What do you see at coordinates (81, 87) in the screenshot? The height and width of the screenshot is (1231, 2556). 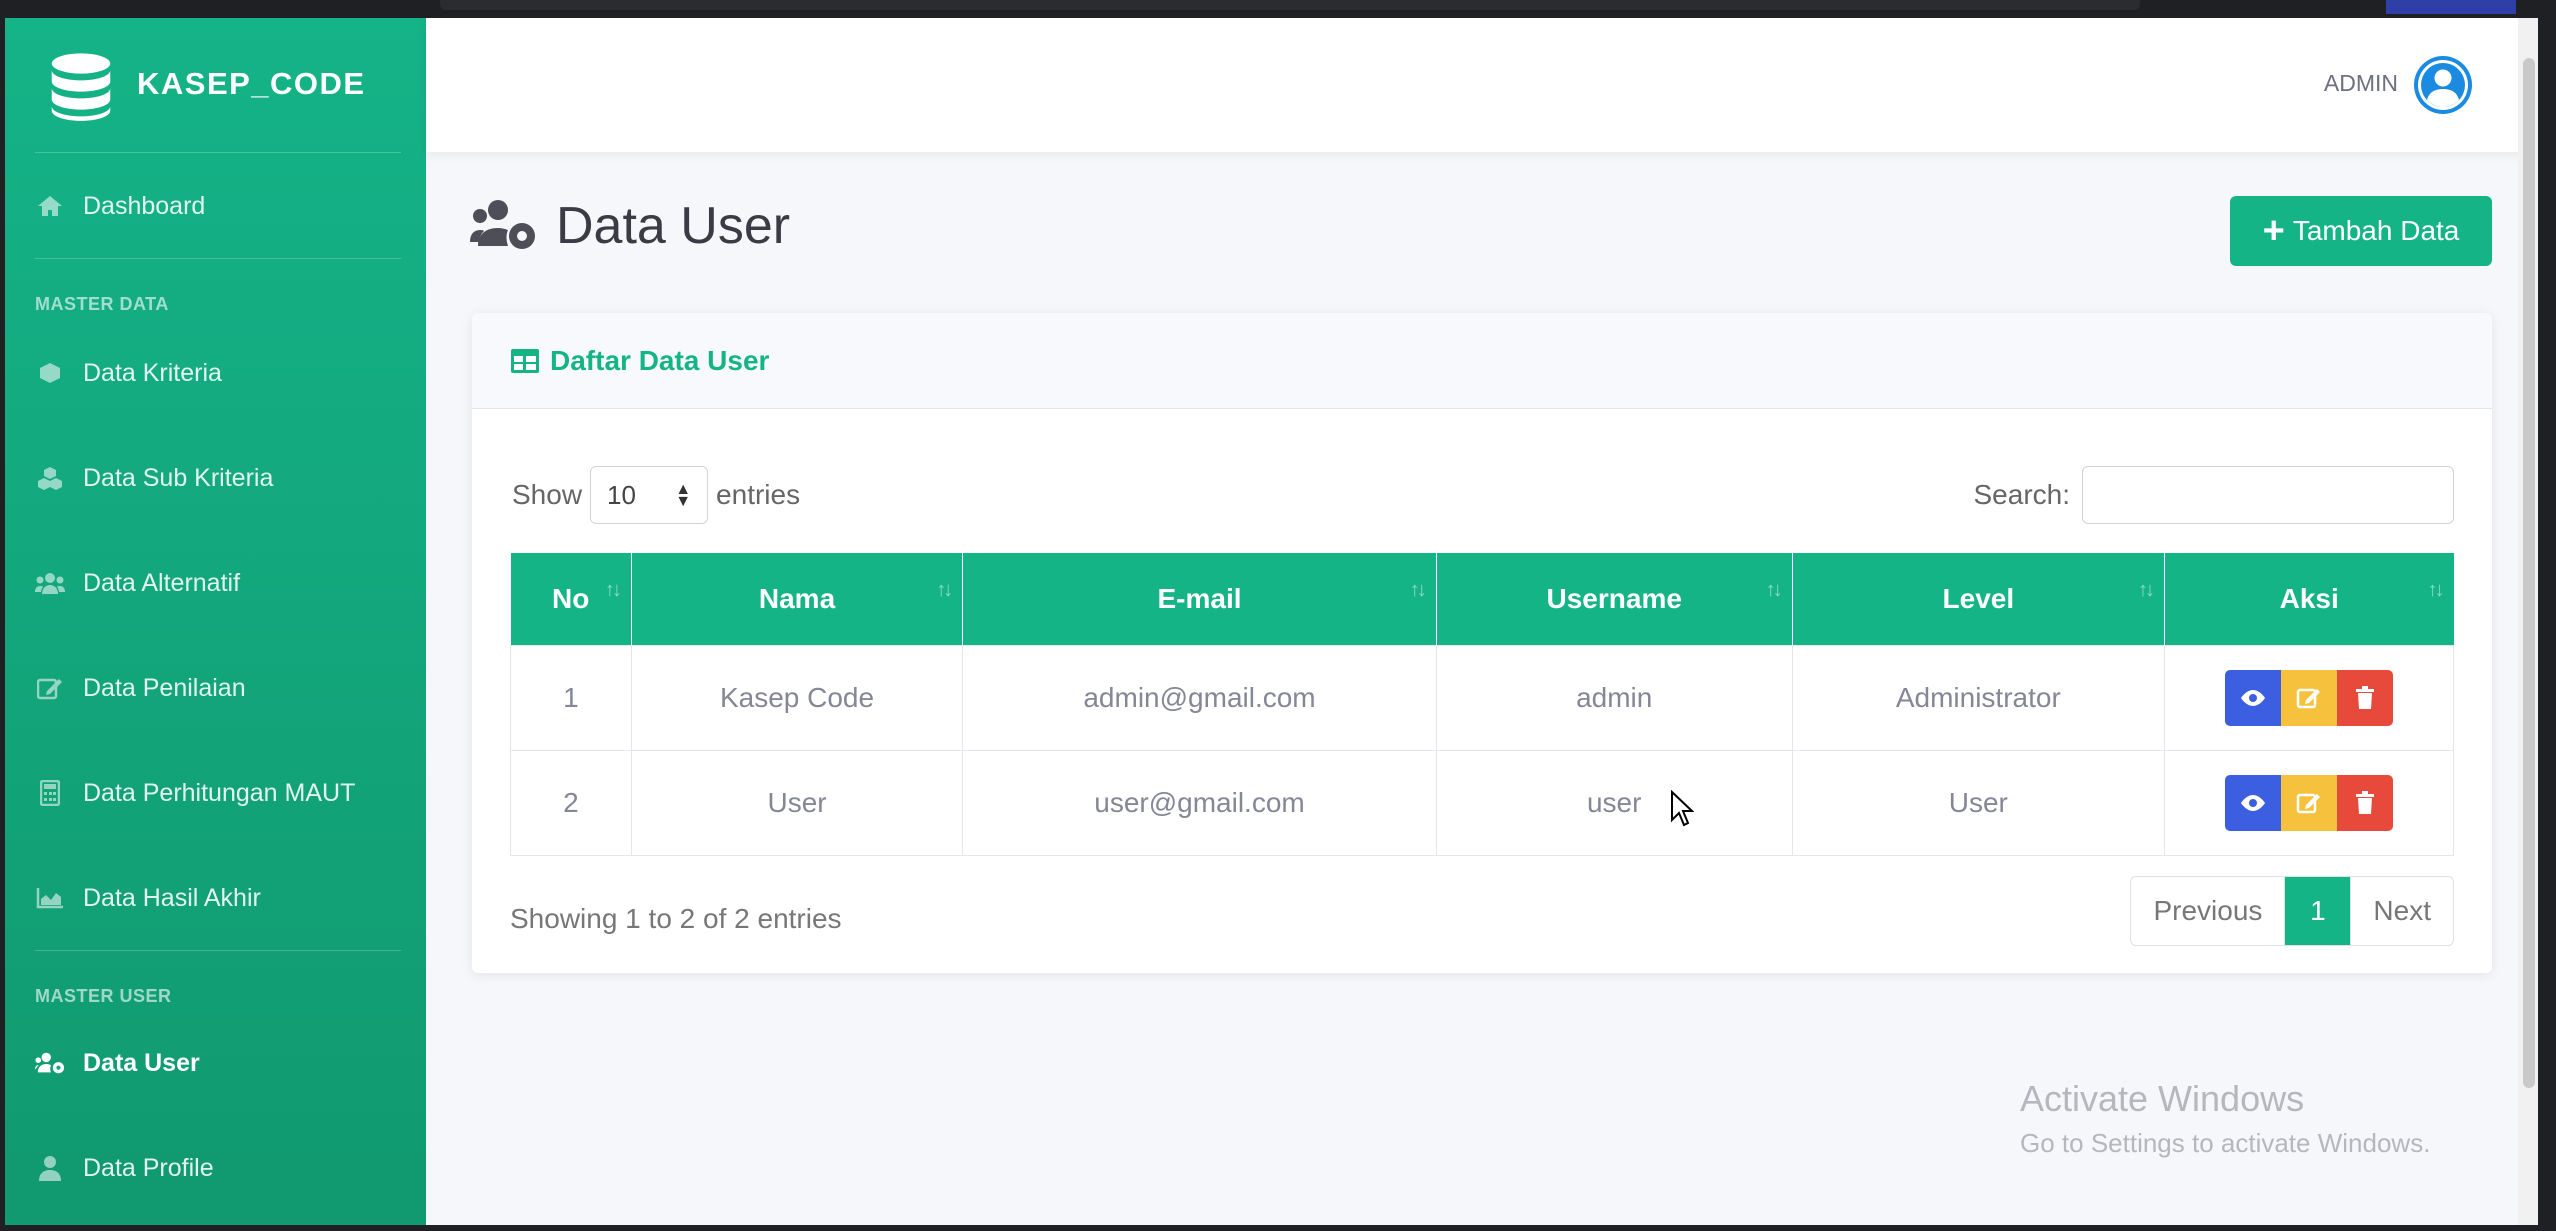 I see `database-icon` at bounding box center [81, 87].